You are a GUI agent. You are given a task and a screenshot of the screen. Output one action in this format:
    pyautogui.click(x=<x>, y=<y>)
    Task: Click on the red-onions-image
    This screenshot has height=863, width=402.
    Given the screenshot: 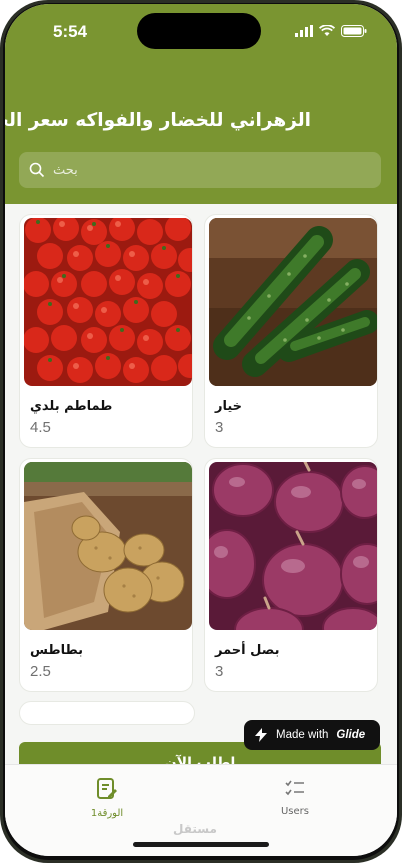 What is the action you would take?
    pyautogui.click(x=293, y=546)
    